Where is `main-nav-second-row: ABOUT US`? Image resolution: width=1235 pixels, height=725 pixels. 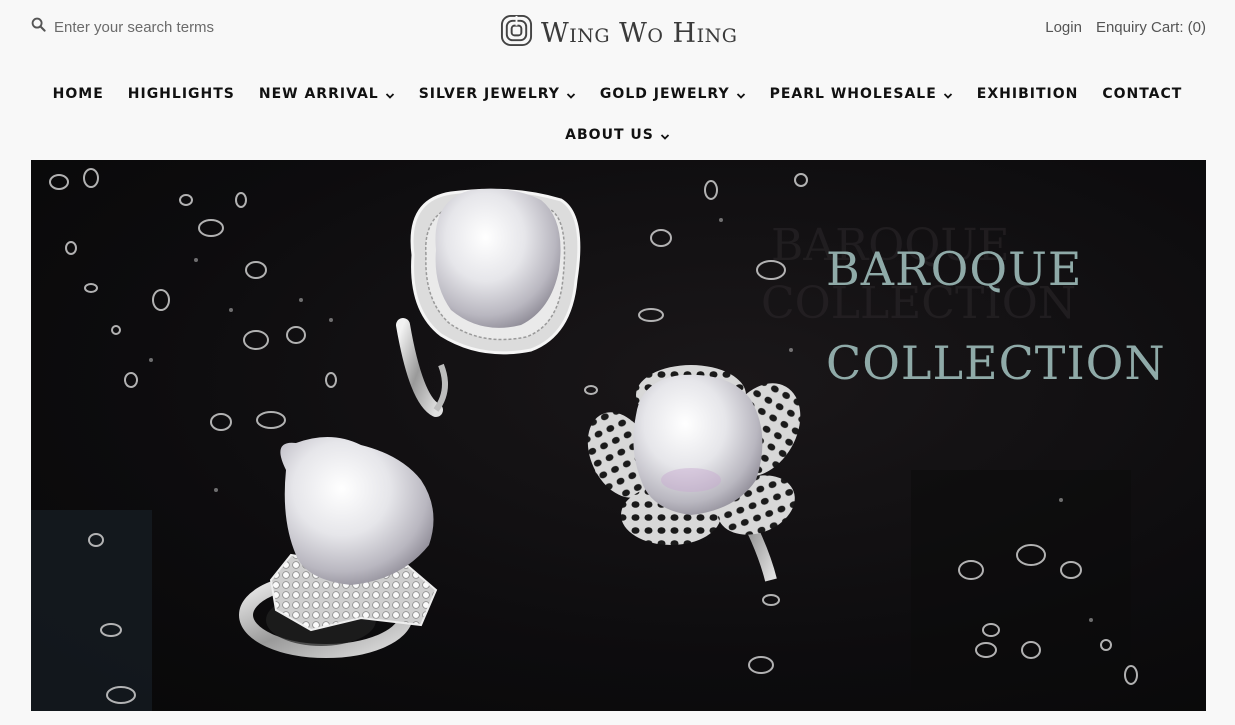
main-nav-second-row: ABOUT US is located at coordinates (617, 135).